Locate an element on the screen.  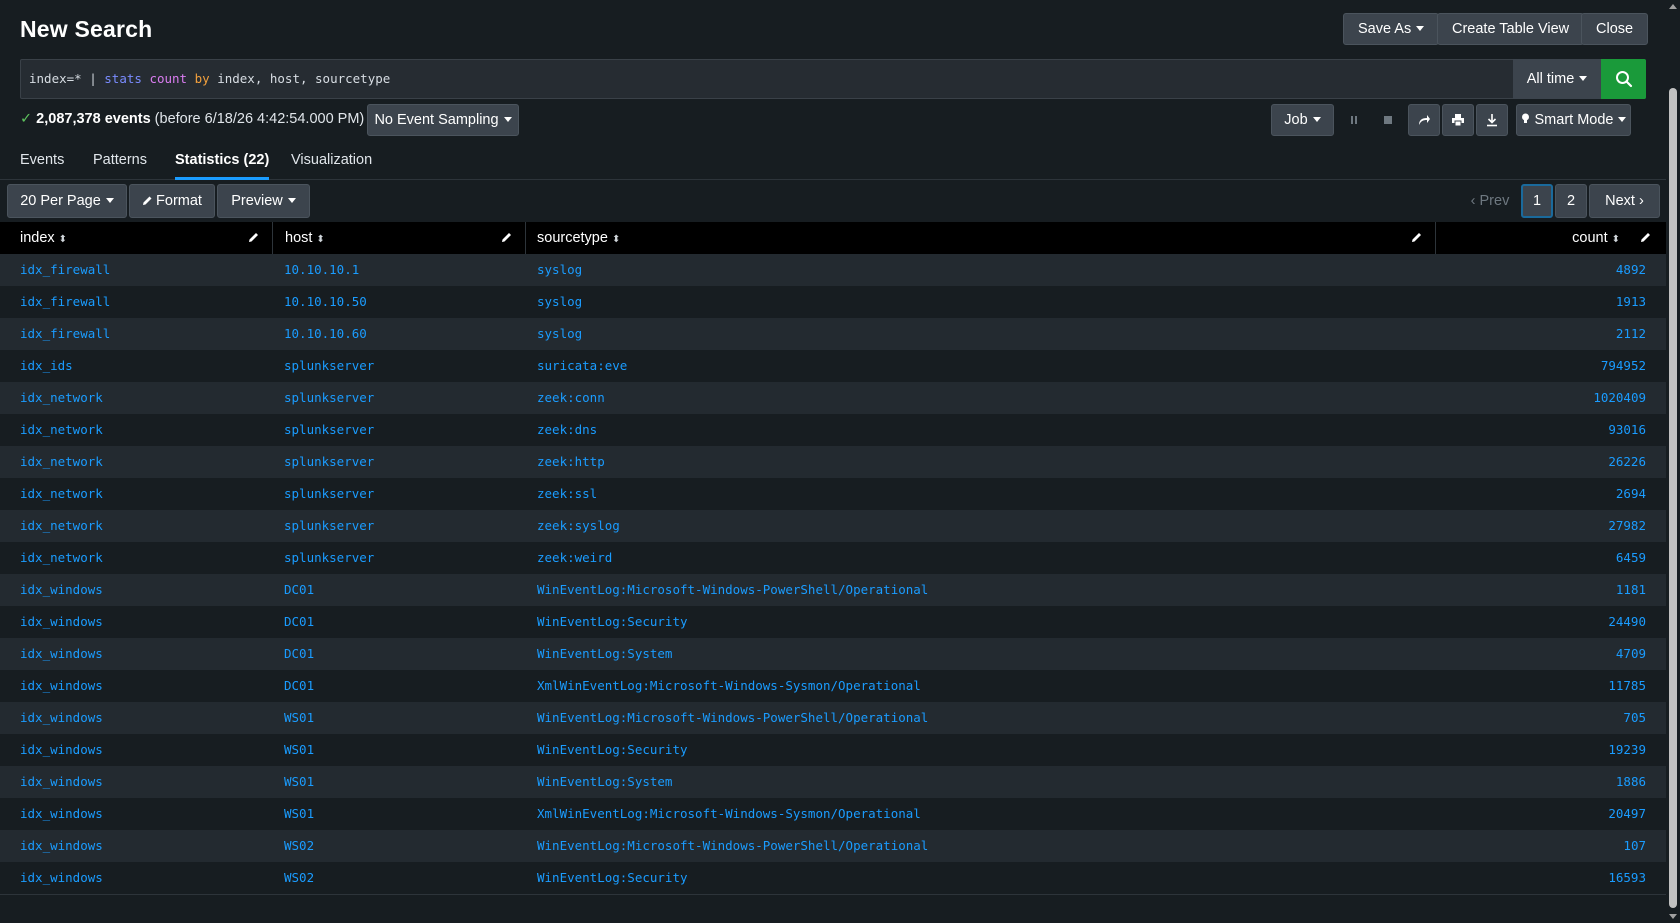
preview-dropdown: Preview is located at coordinates (263, 201).